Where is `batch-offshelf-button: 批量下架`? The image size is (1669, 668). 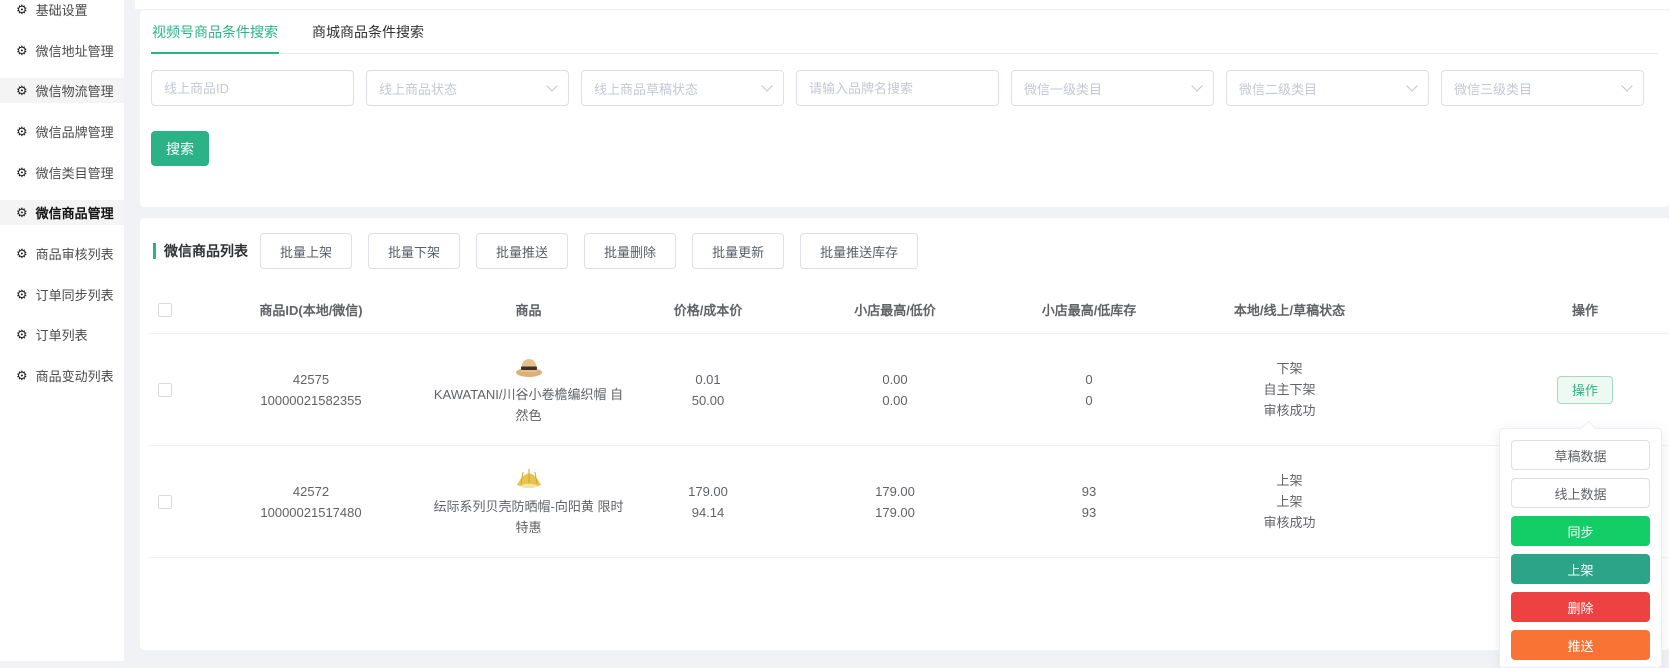 batch-offshelf-button: 批量下架 is located at coordinates (414, 251).